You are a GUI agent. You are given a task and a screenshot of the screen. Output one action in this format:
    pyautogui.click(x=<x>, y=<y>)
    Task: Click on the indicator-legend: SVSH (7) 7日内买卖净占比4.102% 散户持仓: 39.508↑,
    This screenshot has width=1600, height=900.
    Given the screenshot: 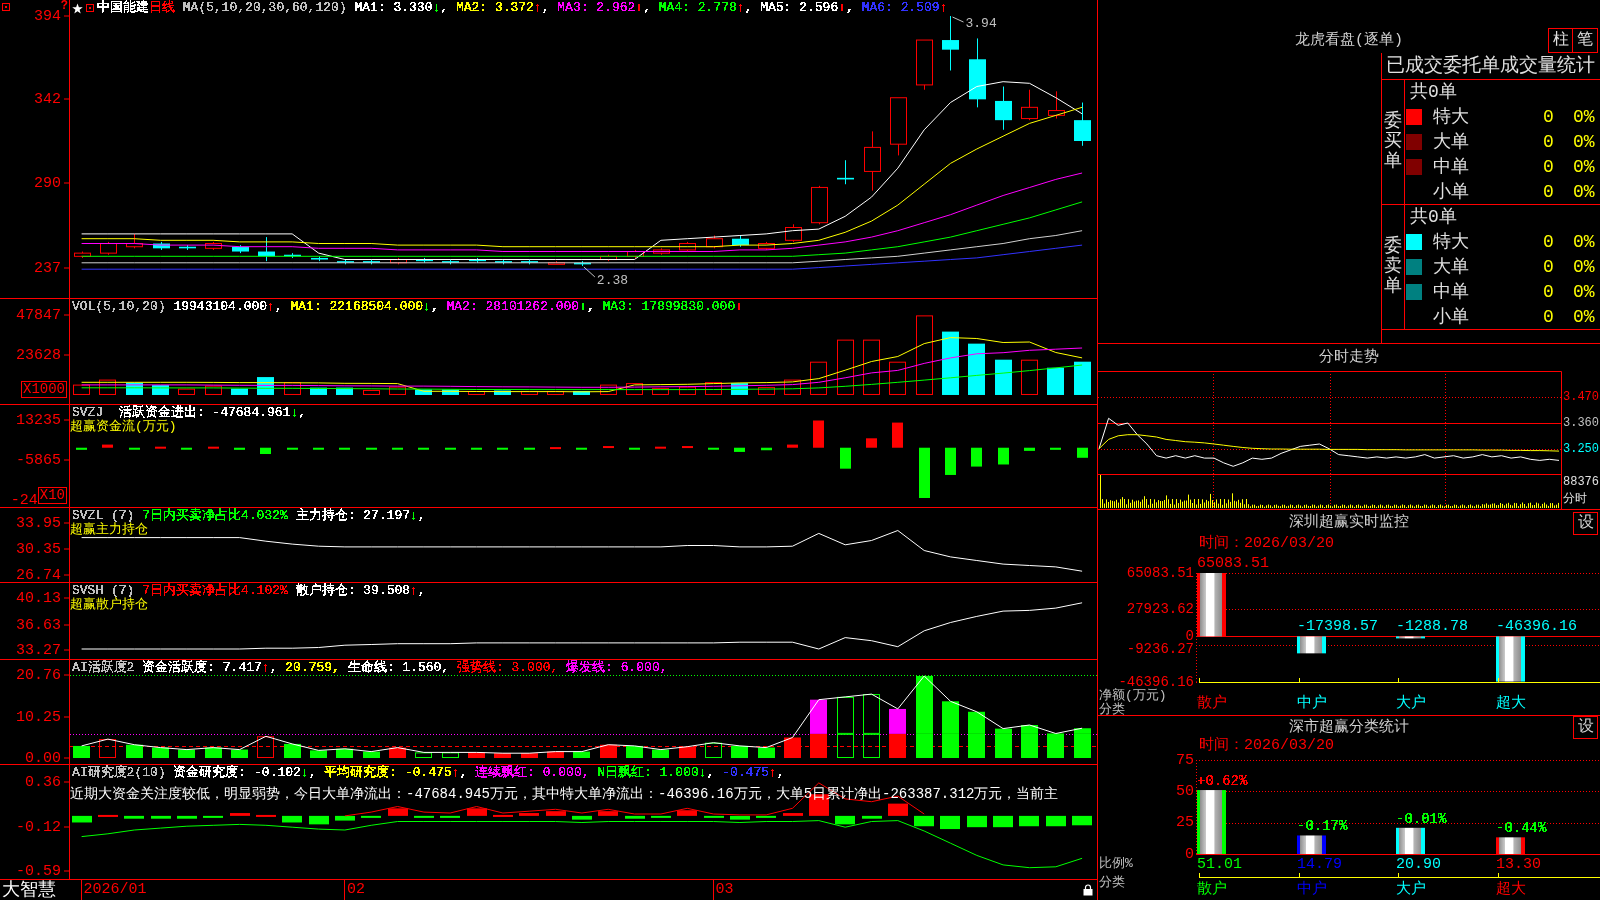 What is the action you would take?
    pyautogui.click(x=249, y=591)
    